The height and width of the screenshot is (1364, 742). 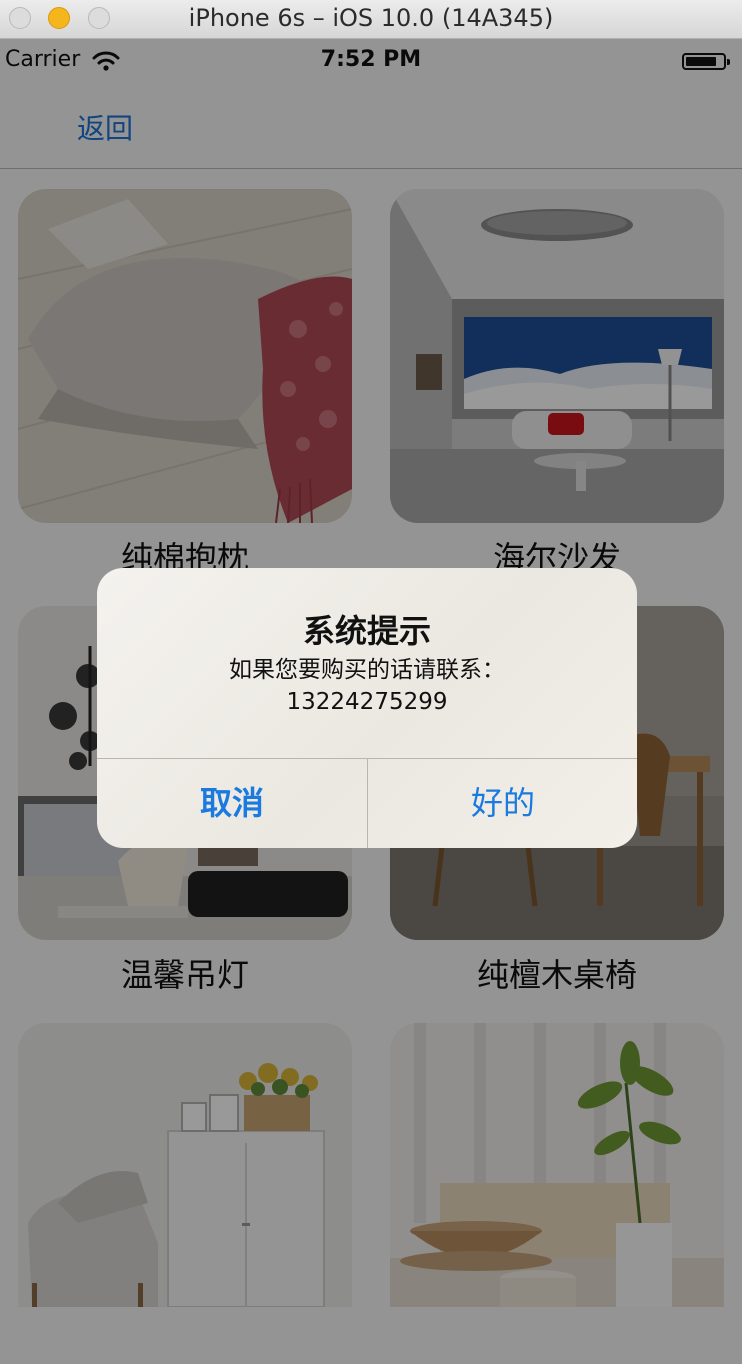 I want to click on alert-message: 如果您要购买的话请联系： 13224275299, so click(x=367, y=686).